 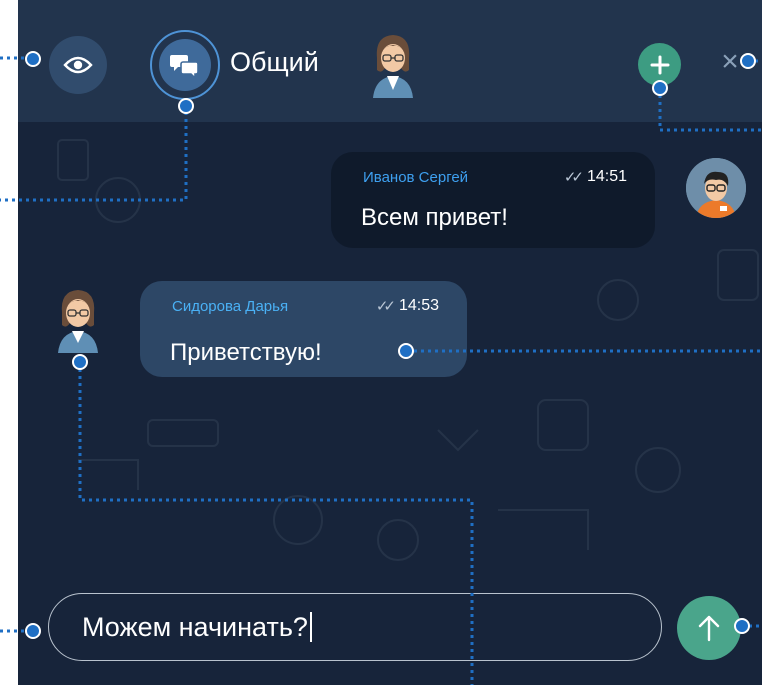 What do you see at coordinates (493, 200) in the screenshot?
I see `message-bubble: Иванов Сергей ✓✓ 14:51 Всем привет!` at bounding box center [493, 200].